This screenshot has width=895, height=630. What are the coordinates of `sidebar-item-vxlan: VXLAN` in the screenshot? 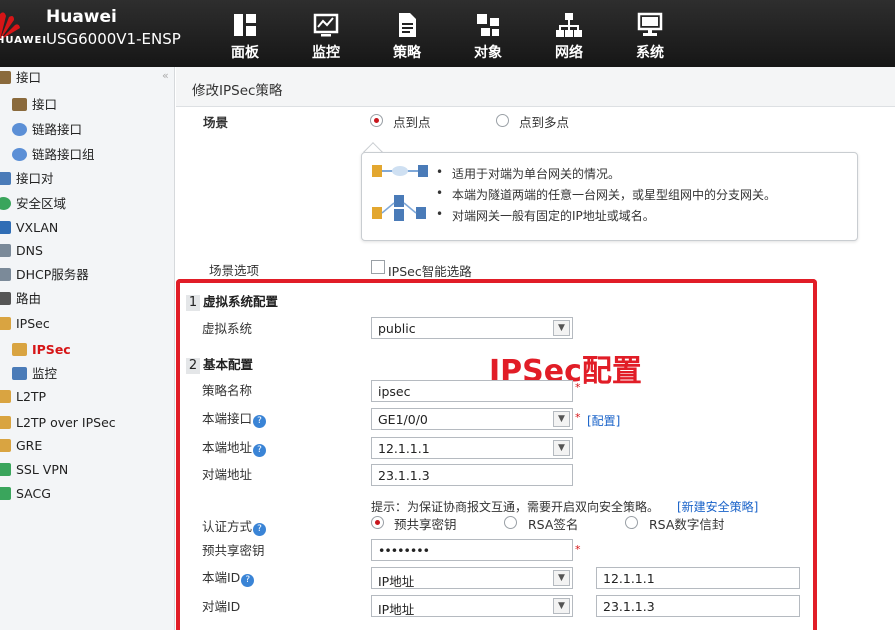 It's located at (29, 228).